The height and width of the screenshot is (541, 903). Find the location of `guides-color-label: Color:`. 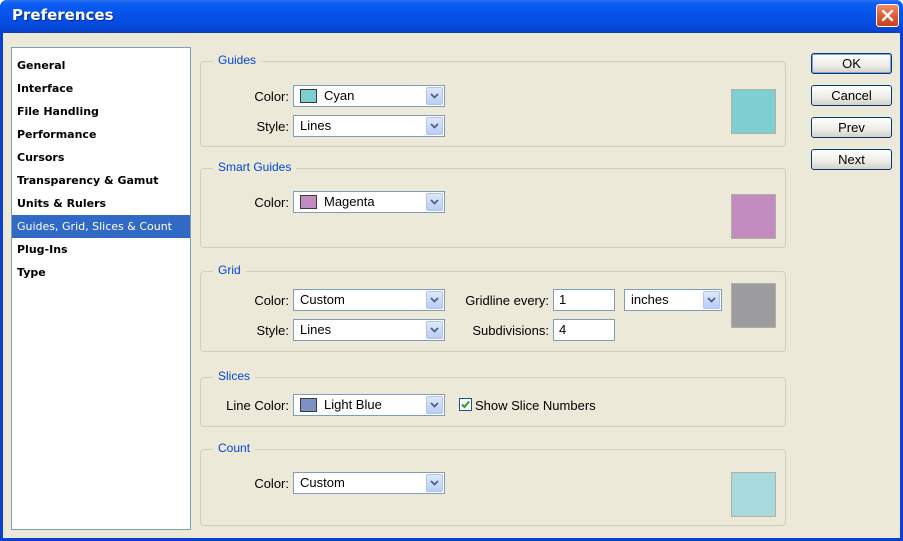

guides-color-label: Color: is located at coordinates (271, 96).